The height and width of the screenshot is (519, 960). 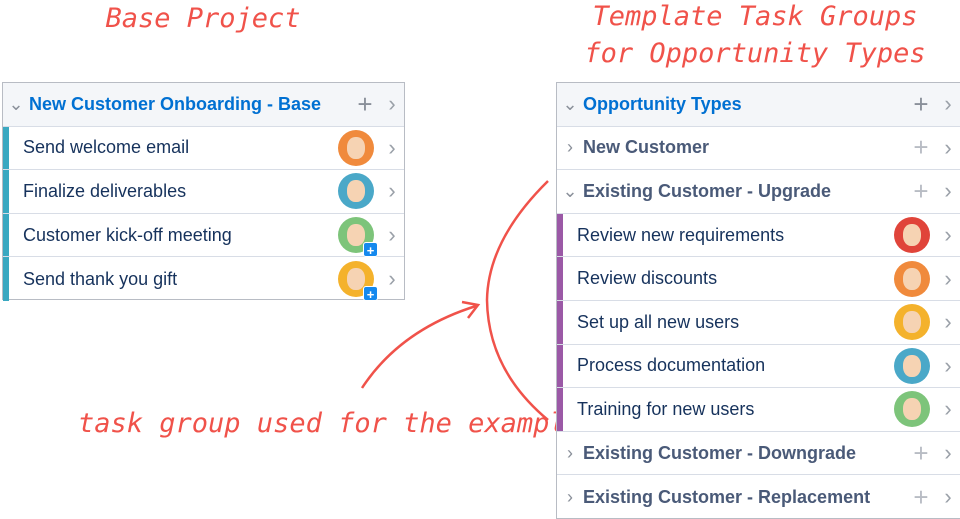 I want to click on task-label: Training for new users, so click(x=666, y=408).